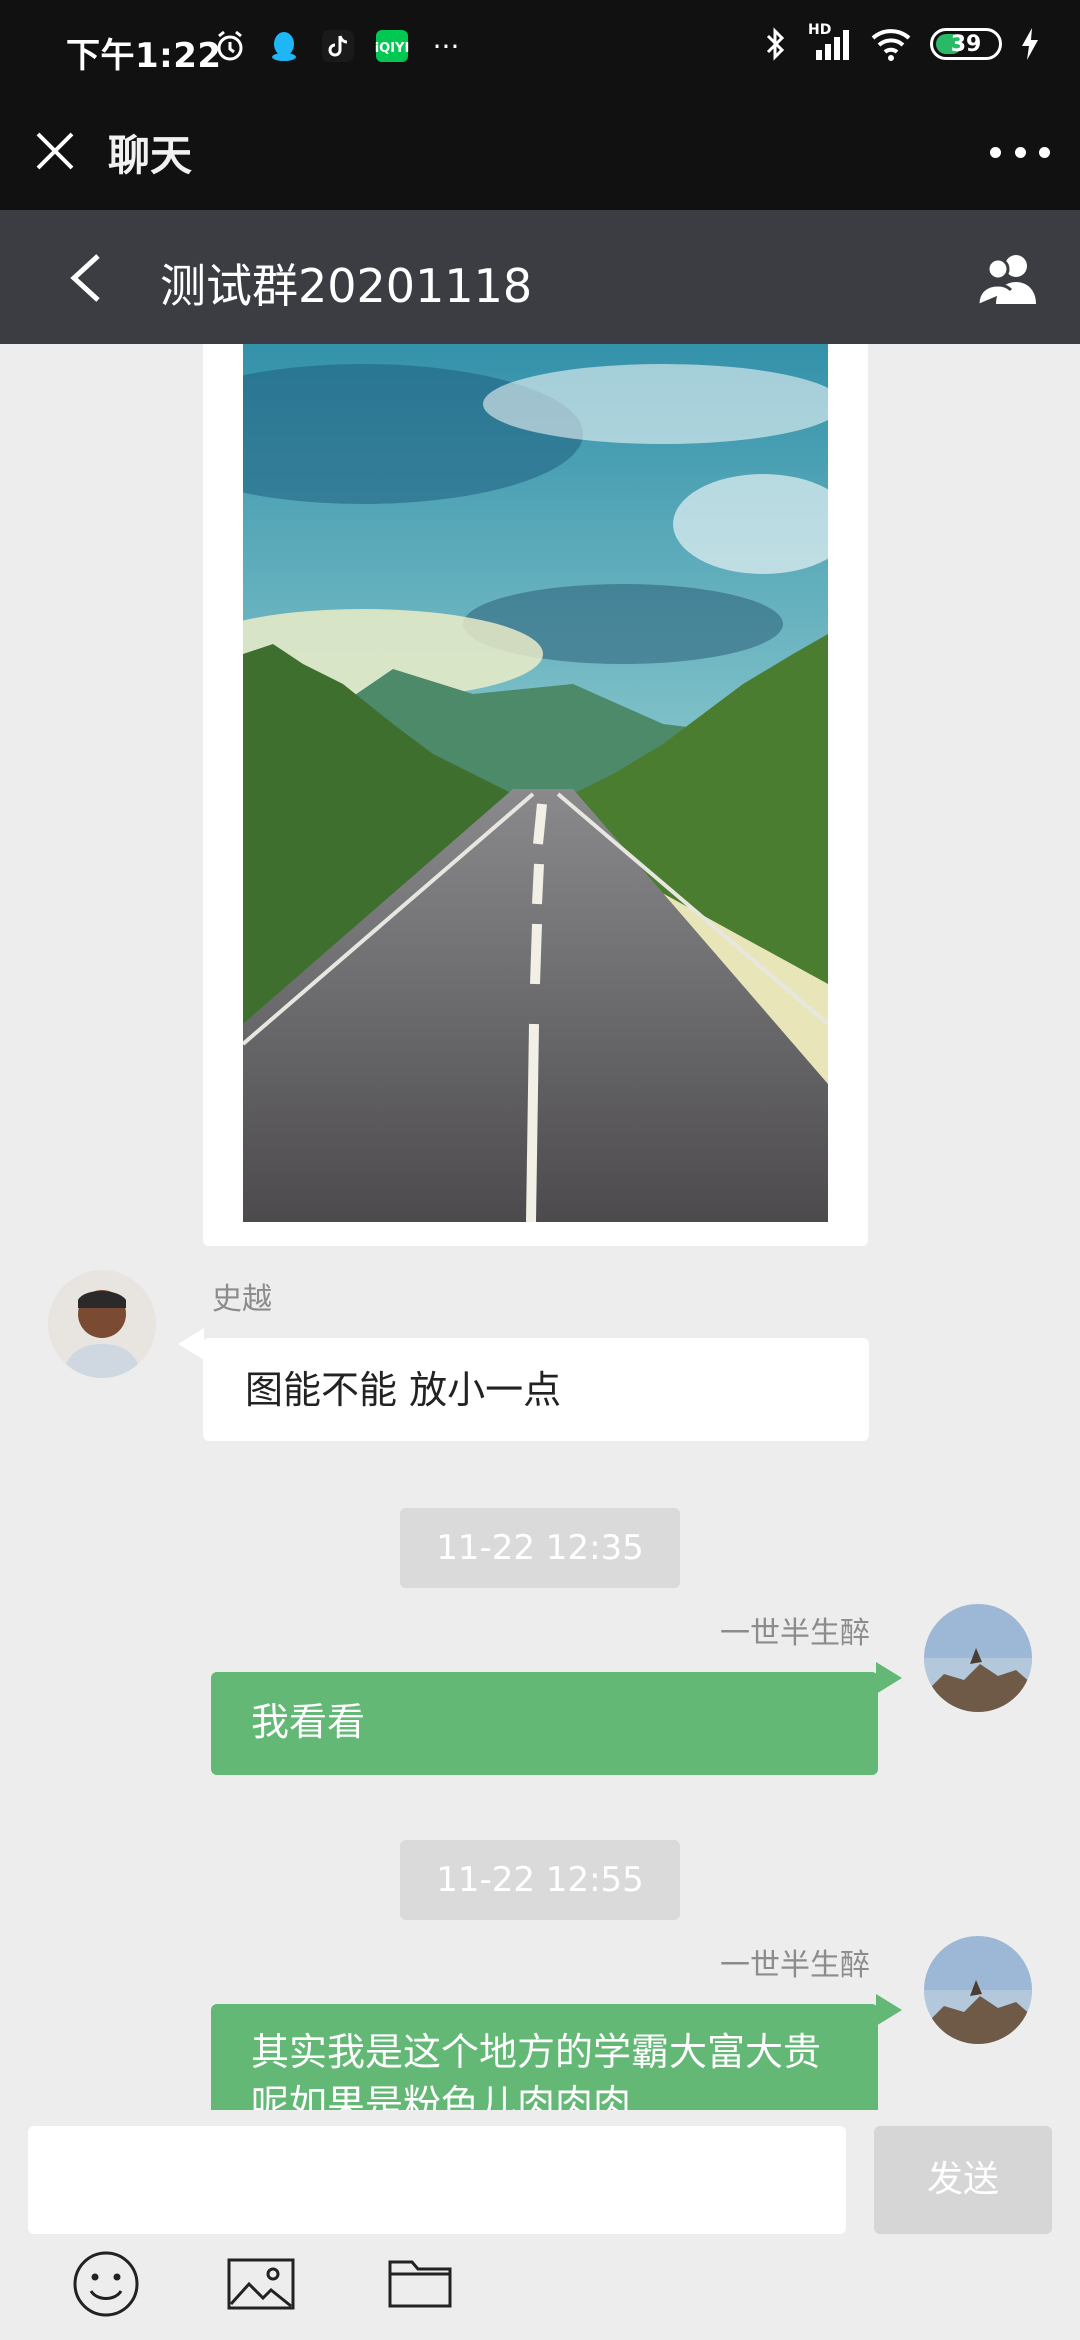 Image resolution: width=1080 pixels, height=2340 pixels. Describe the element at coordinates (963, 2180) in the screenshot. I see `send-button: 发送` at that location.